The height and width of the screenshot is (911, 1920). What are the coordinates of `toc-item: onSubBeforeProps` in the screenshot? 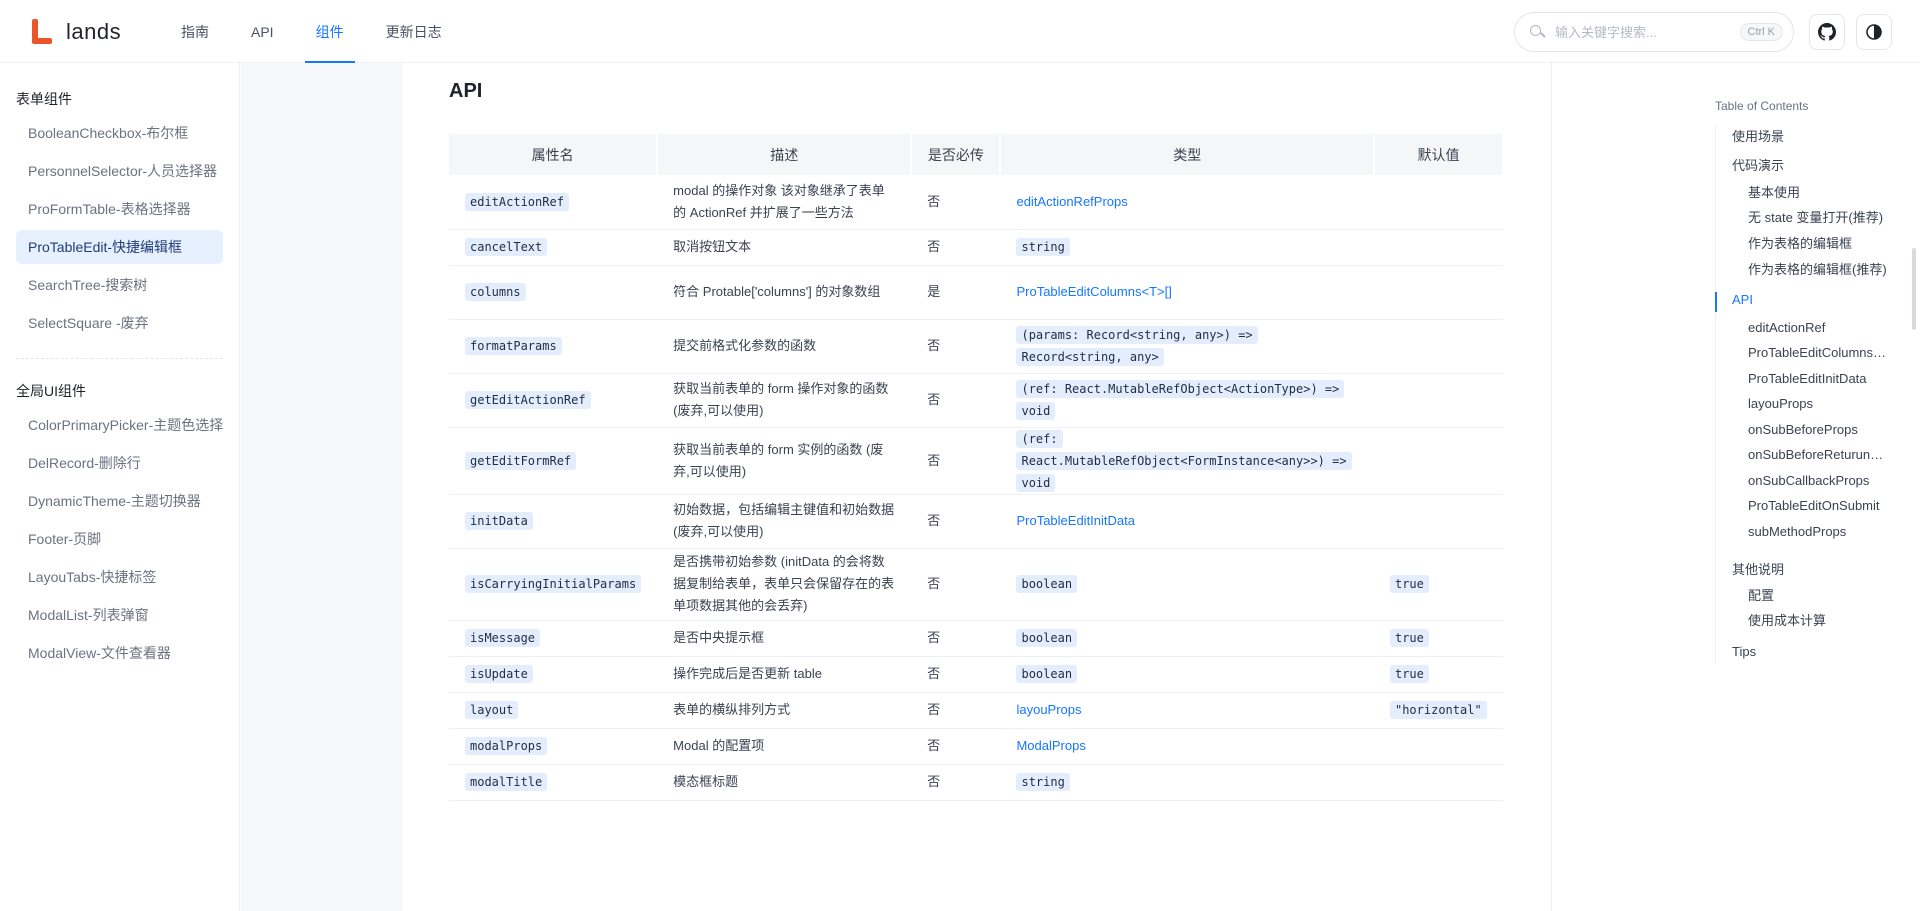 It's located at (1819, 429).